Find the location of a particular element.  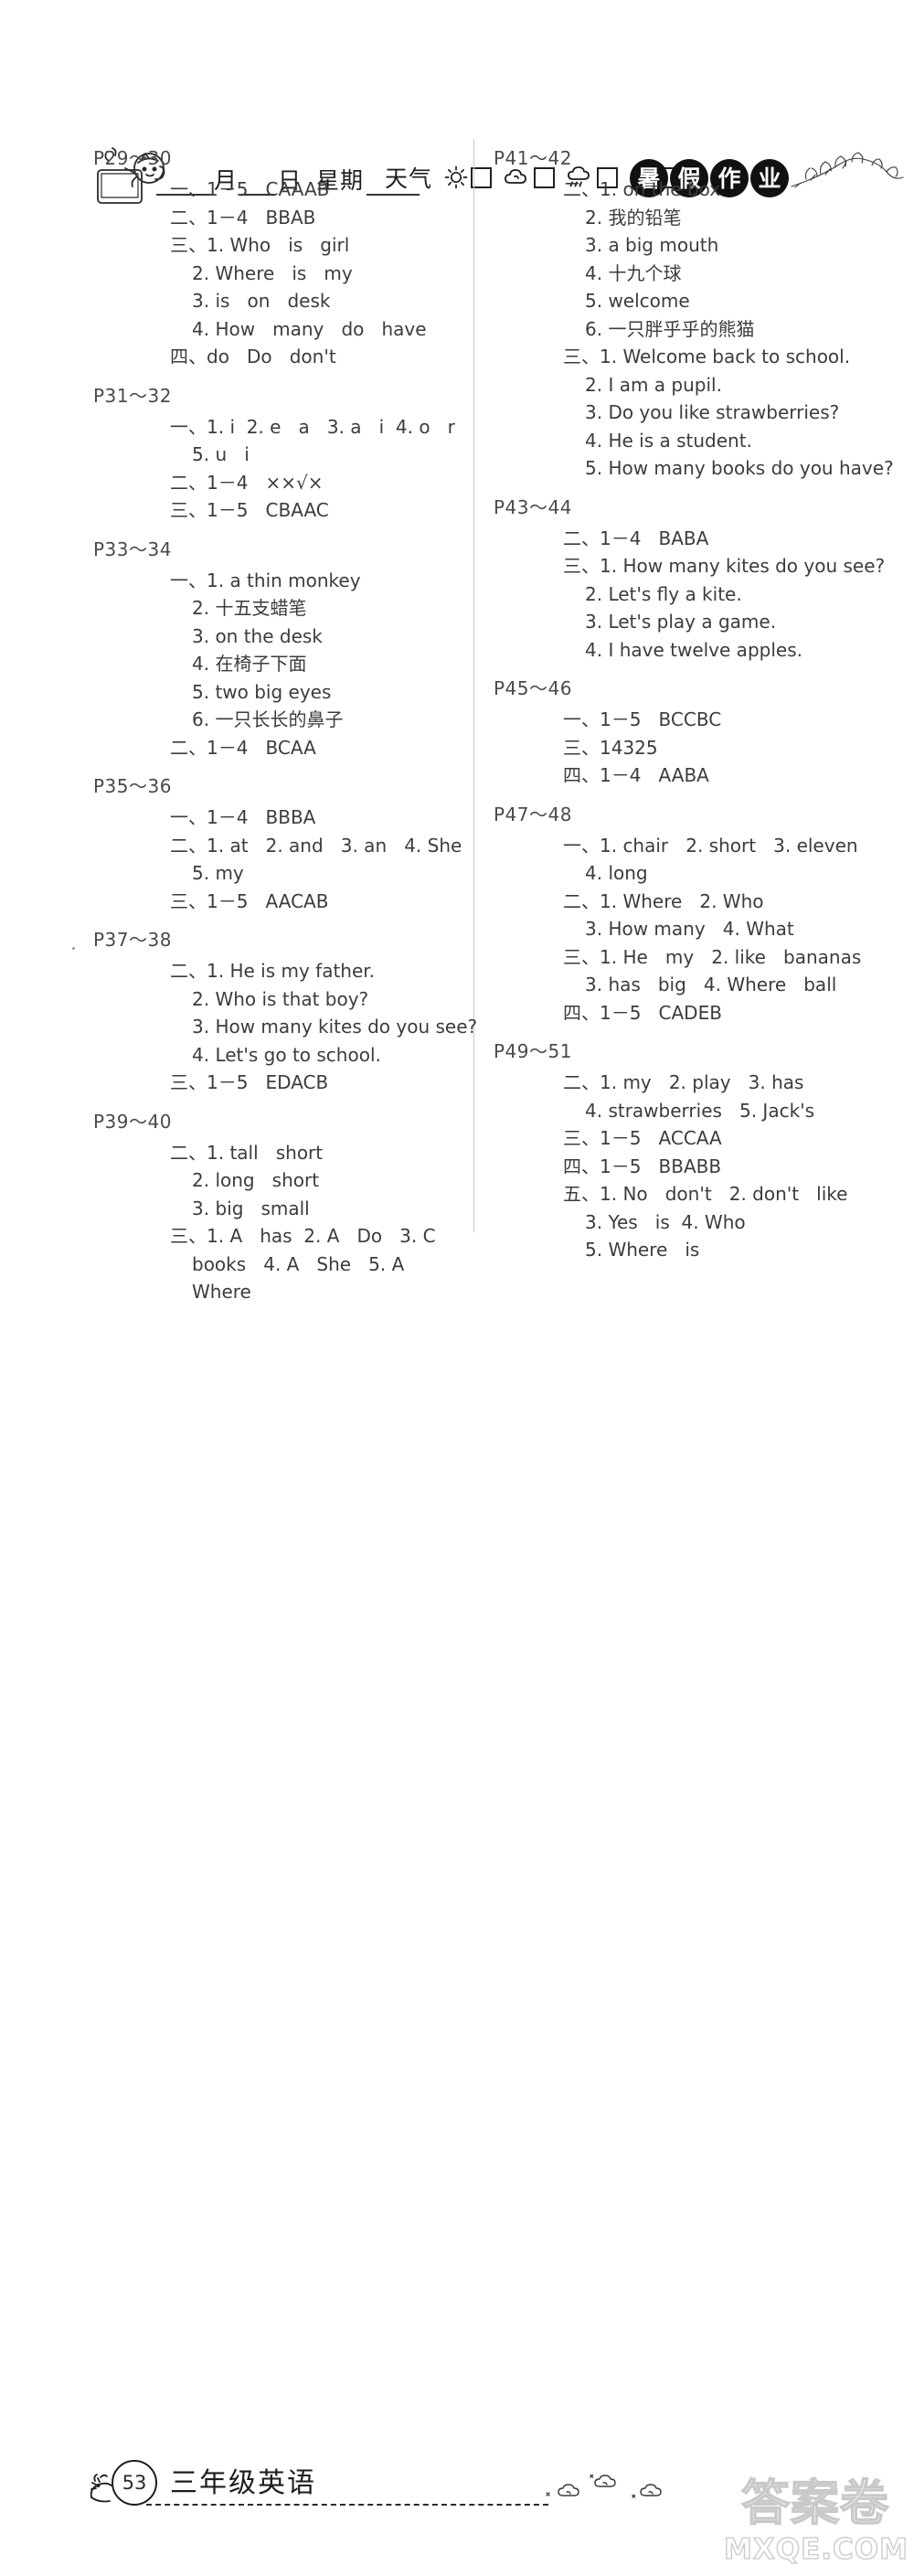

answer-line: 4. Let's go to school. is located at coordinates (286, 1054).